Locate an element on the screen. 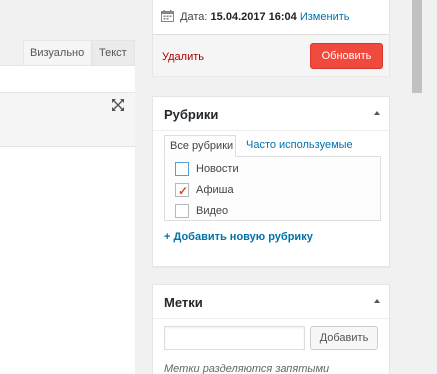 This screenshot has height=374, width=437. checkmark-icon: ✓ is located at coordinates (183, 191).